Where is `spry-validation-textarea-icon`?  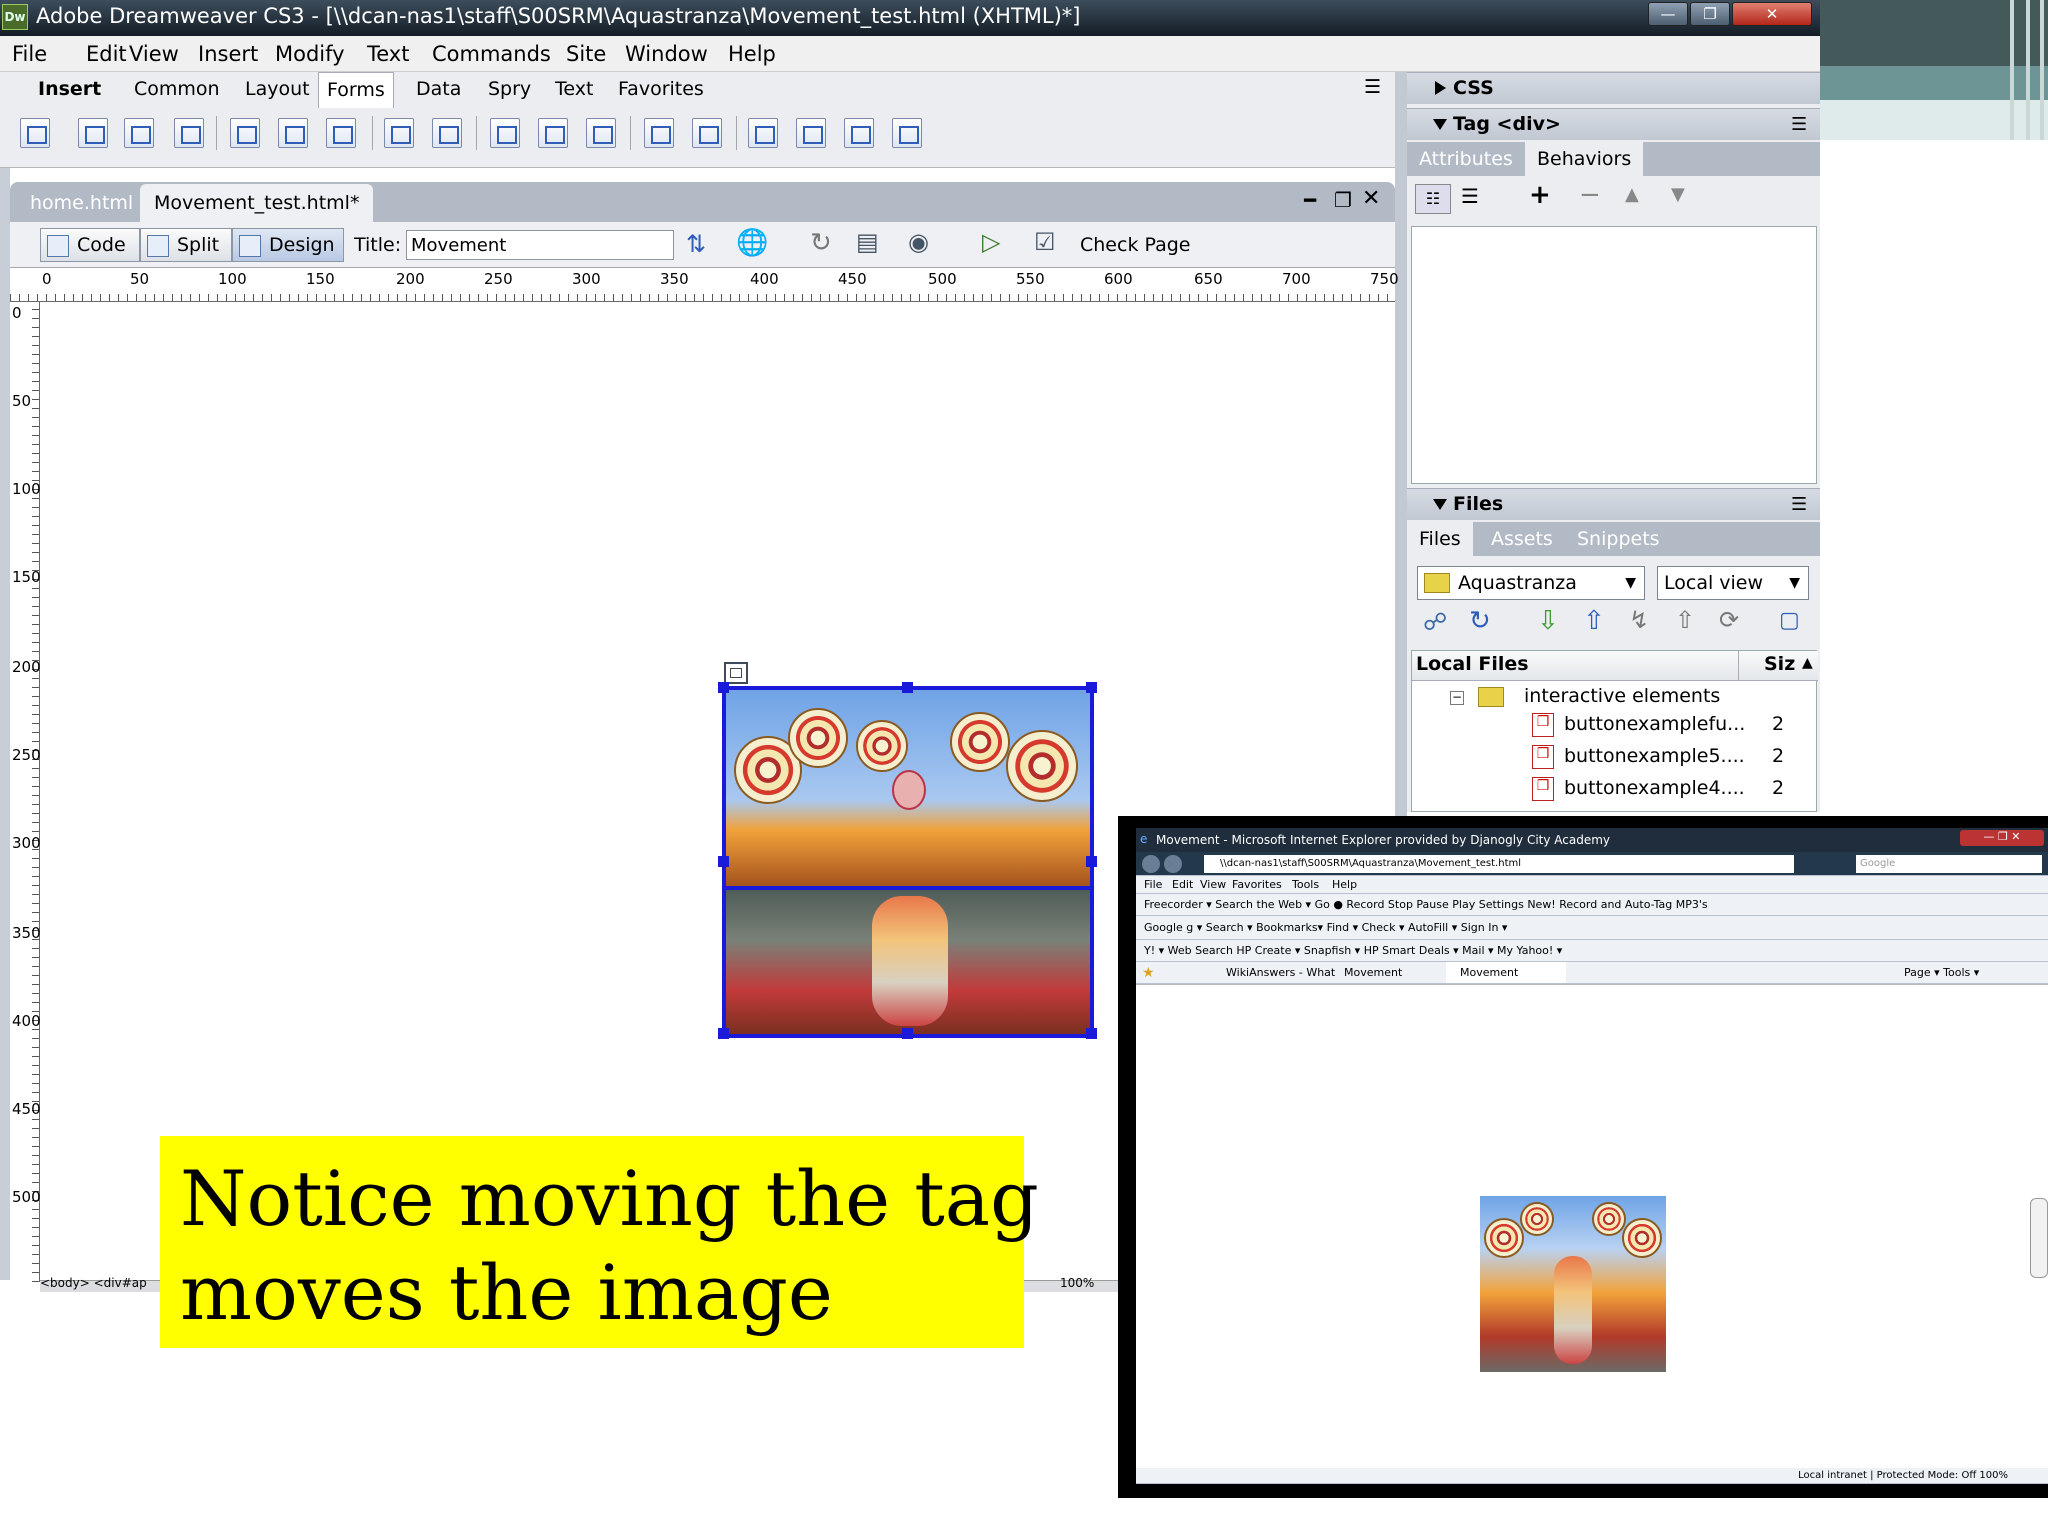 spry-validation-textarea-icon is located at coordinates (907, 133).